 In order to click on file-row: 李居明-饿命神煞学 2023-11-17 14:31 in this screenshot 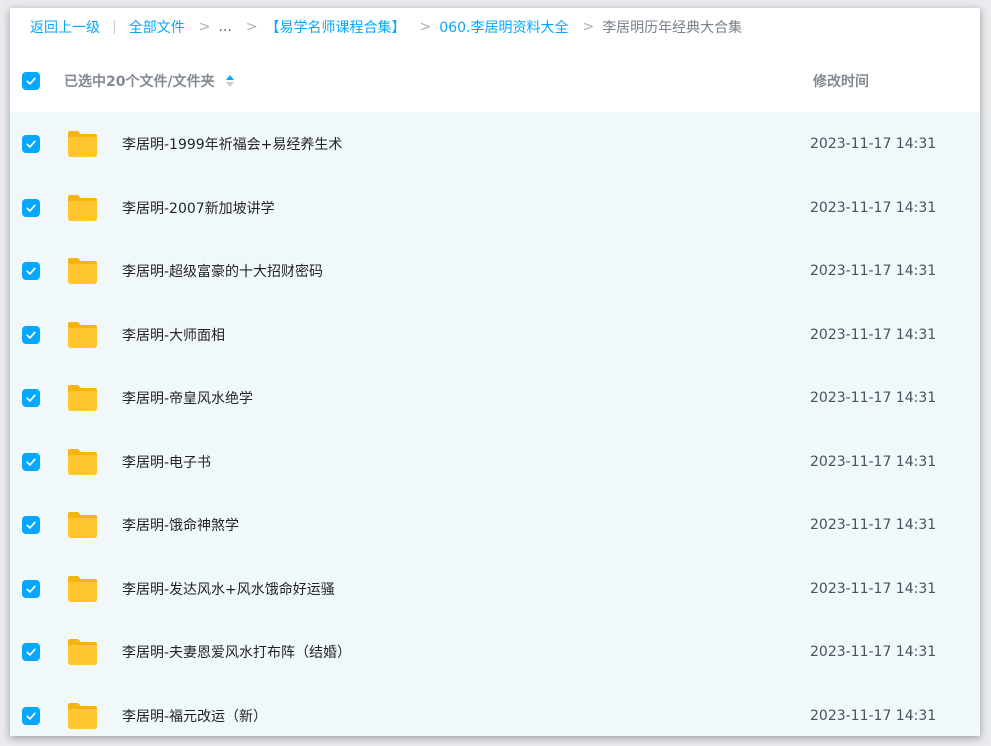, I will do `click(495, 525)`.